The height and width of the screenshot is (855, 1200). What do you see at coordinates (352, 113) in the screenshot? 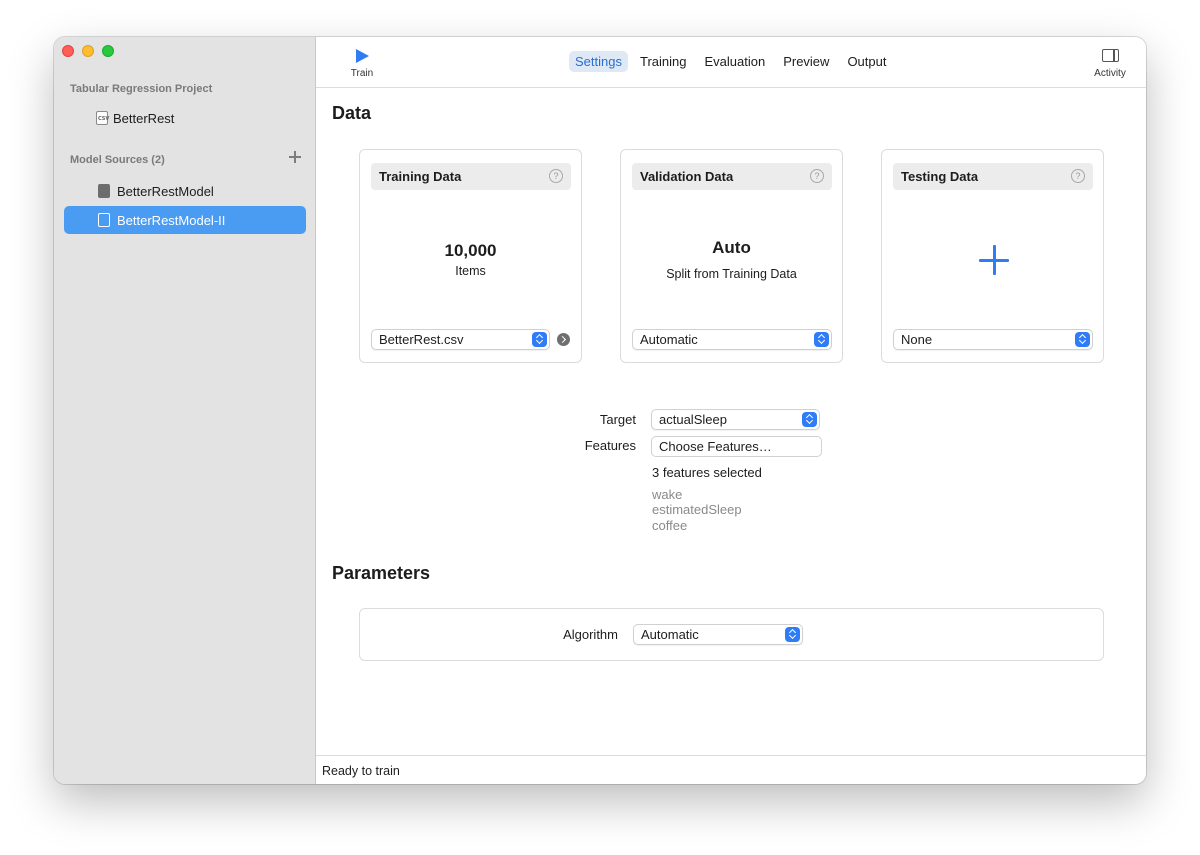
I see `data-section-title: Data` at bounding box center [352, 113].